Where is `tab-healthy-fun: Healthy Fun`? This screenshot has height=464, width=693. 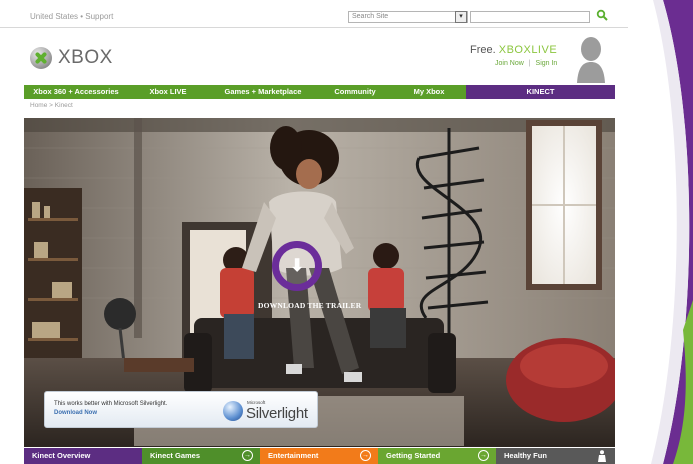 tab-healthy-fun: Healthy Fun is located at coordinates (555, 456).